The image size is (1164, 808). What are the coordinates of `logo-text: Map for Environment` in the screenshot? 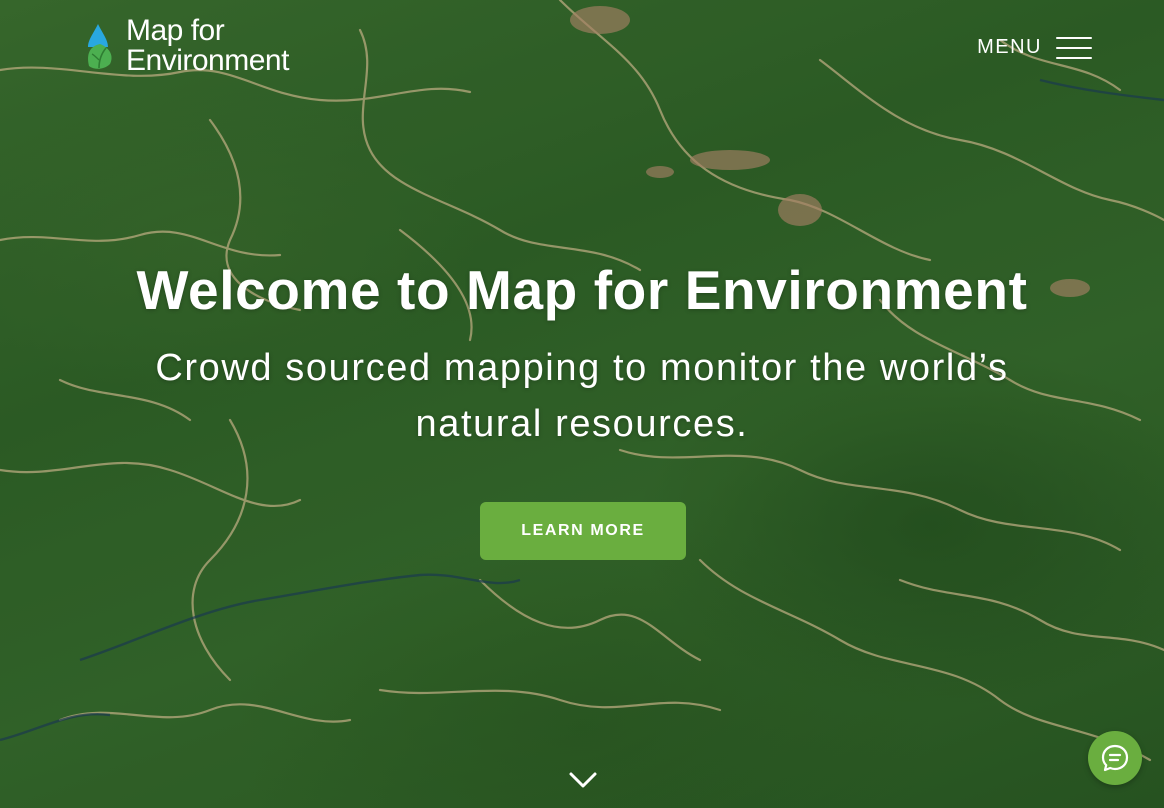 It's located at (207, 46).